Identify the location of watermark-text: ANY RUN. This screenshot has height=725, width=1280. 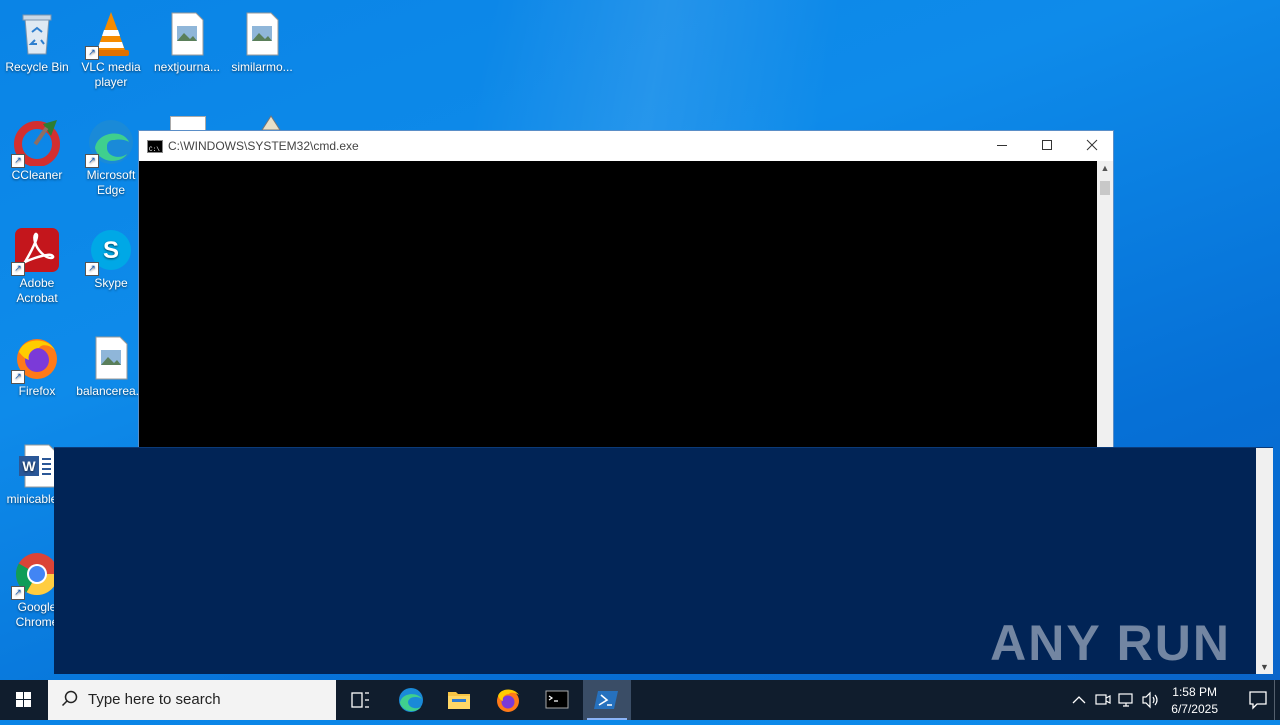
(1110, 643).